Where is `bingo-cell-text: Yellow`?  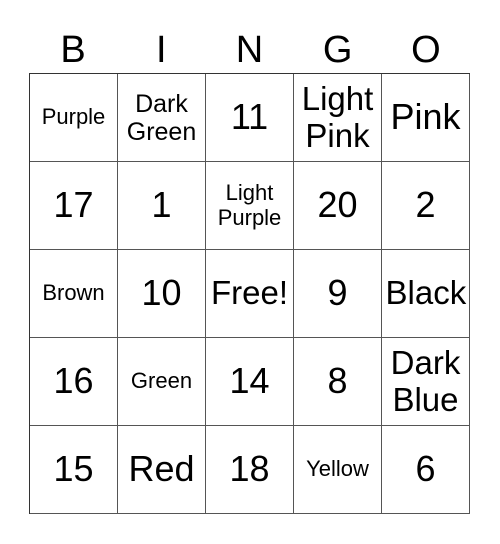 bingo-cell-text: Yellow is located at coordinates (337, 469).